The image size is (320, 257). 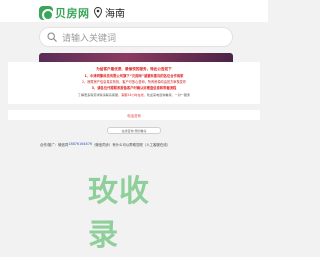 I want to click on city-selector: 海南, so click(x=109, y=12).